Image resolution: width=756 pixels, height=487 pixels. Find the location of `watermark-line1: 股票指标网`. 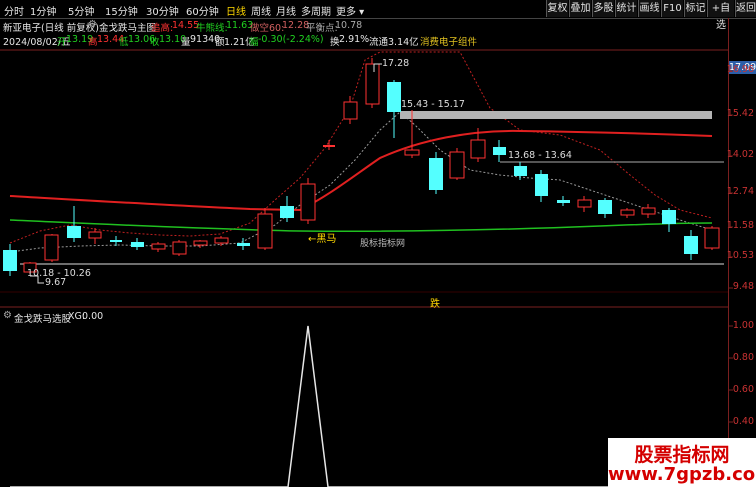

watermark-line1: 股票指标网 is located at coordinates (682, 455).